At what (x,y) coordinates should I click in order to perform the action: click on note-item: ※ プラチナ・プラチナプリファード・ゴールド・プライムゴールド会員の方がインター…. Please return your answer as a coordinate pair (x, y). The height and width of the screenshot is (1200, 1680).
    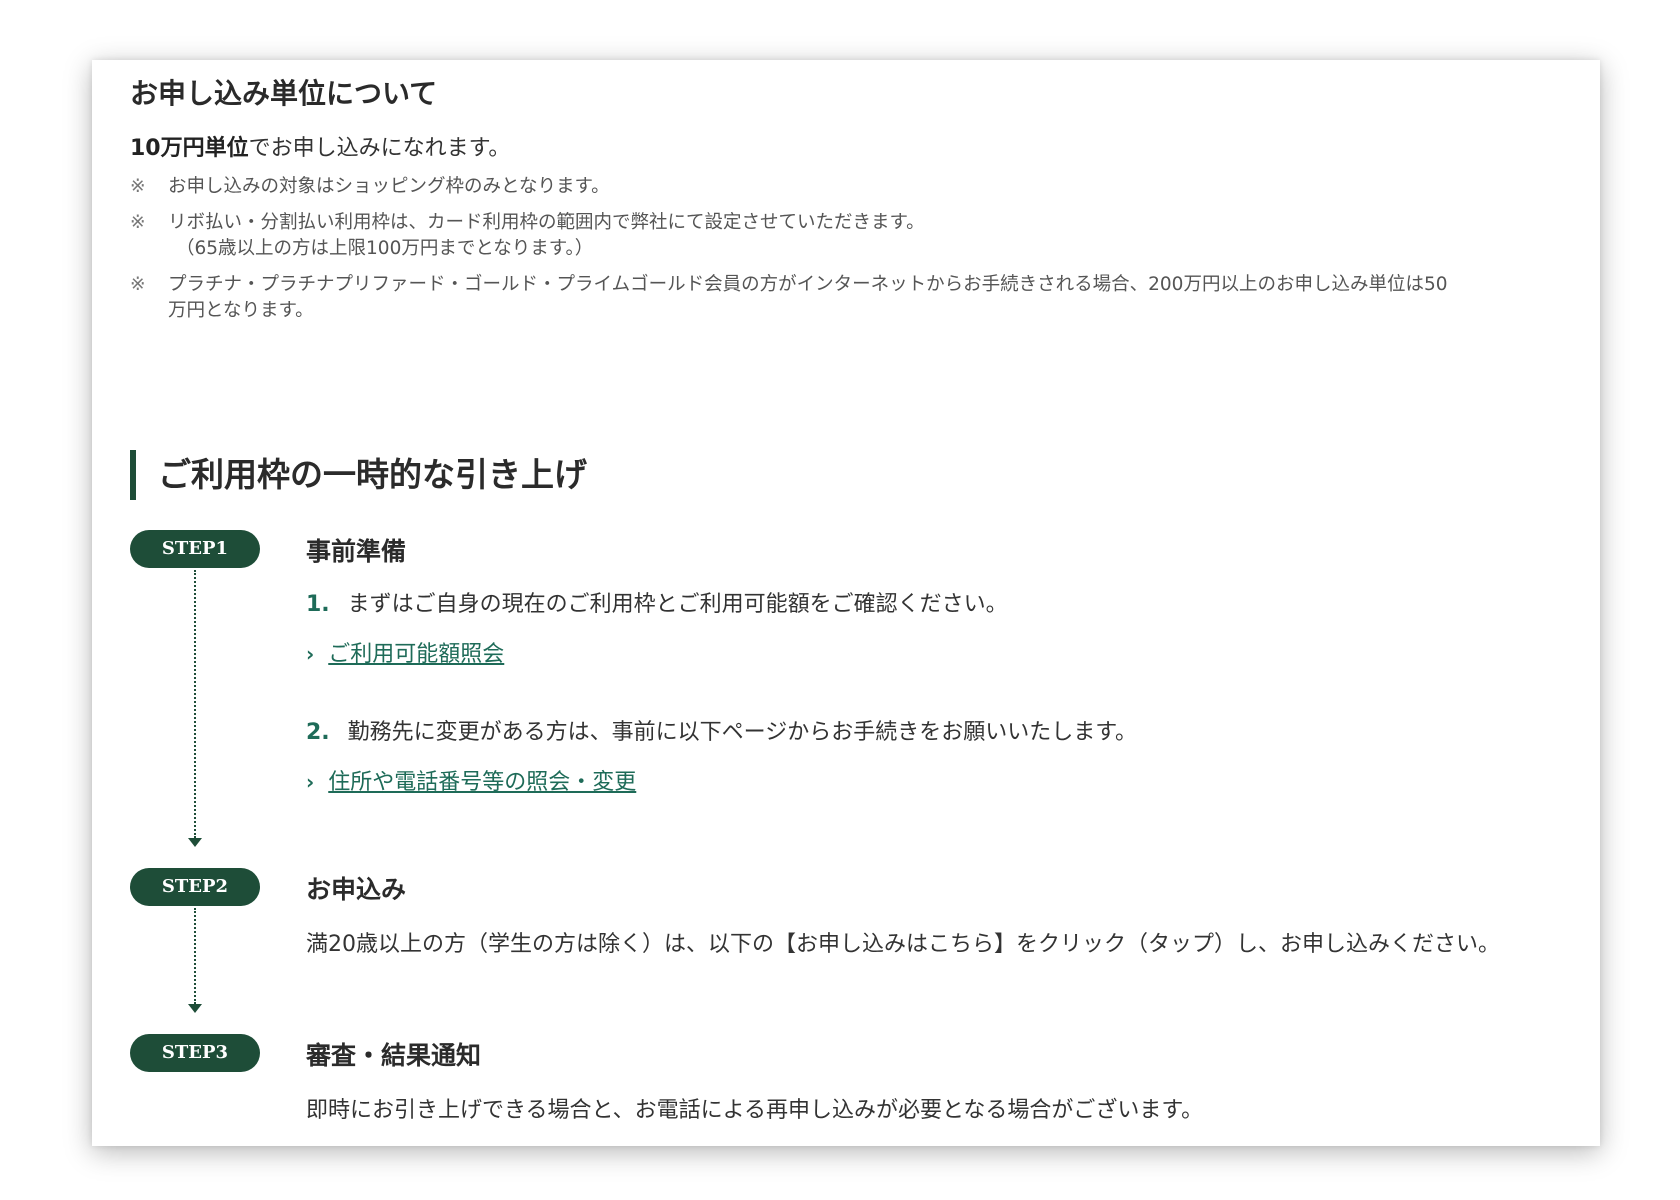
    Looking at the image, I should click on (844, 298).